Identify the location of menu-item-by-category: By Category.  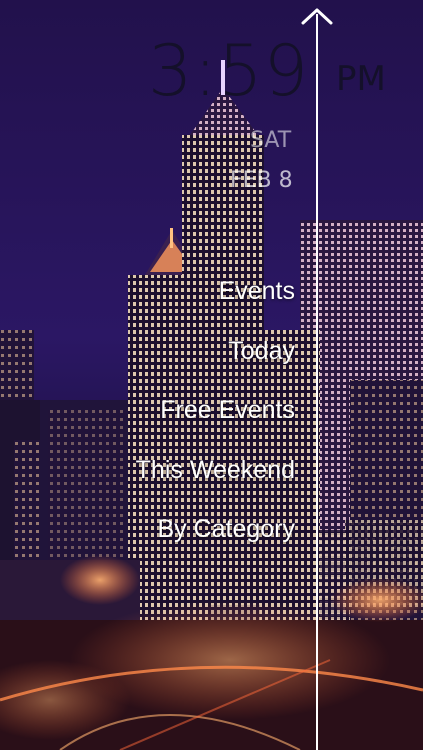
(215, 542).